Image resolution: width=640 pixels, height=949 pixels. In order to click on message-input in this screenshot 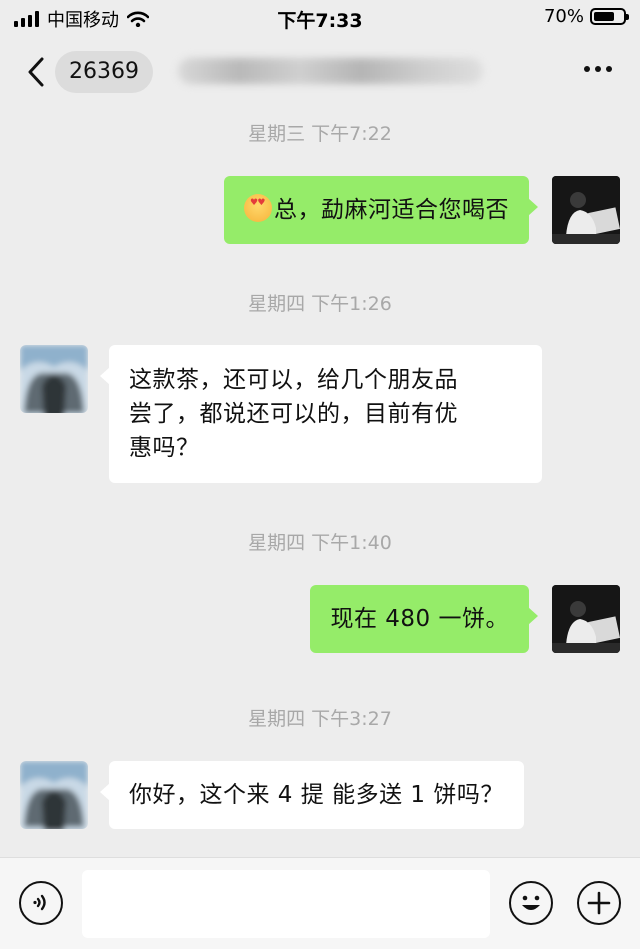, I will do `click(286, 904)`.